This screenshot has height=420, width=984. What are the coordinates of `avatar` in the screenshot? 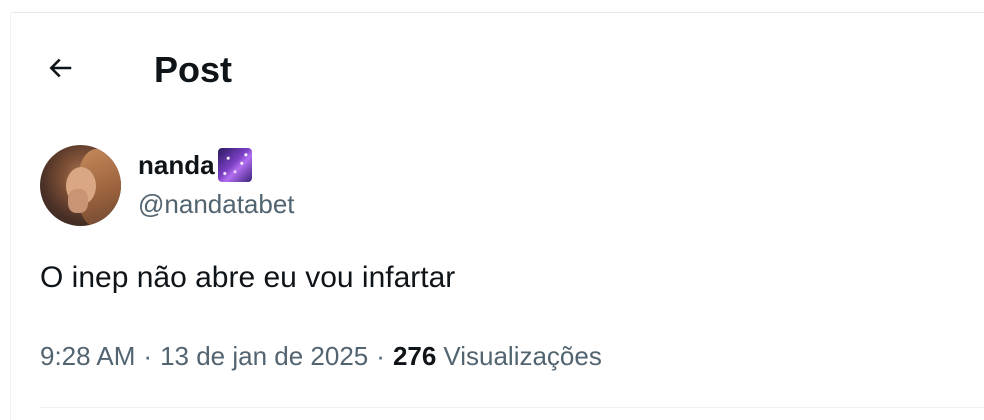 It's located at (80, 185).